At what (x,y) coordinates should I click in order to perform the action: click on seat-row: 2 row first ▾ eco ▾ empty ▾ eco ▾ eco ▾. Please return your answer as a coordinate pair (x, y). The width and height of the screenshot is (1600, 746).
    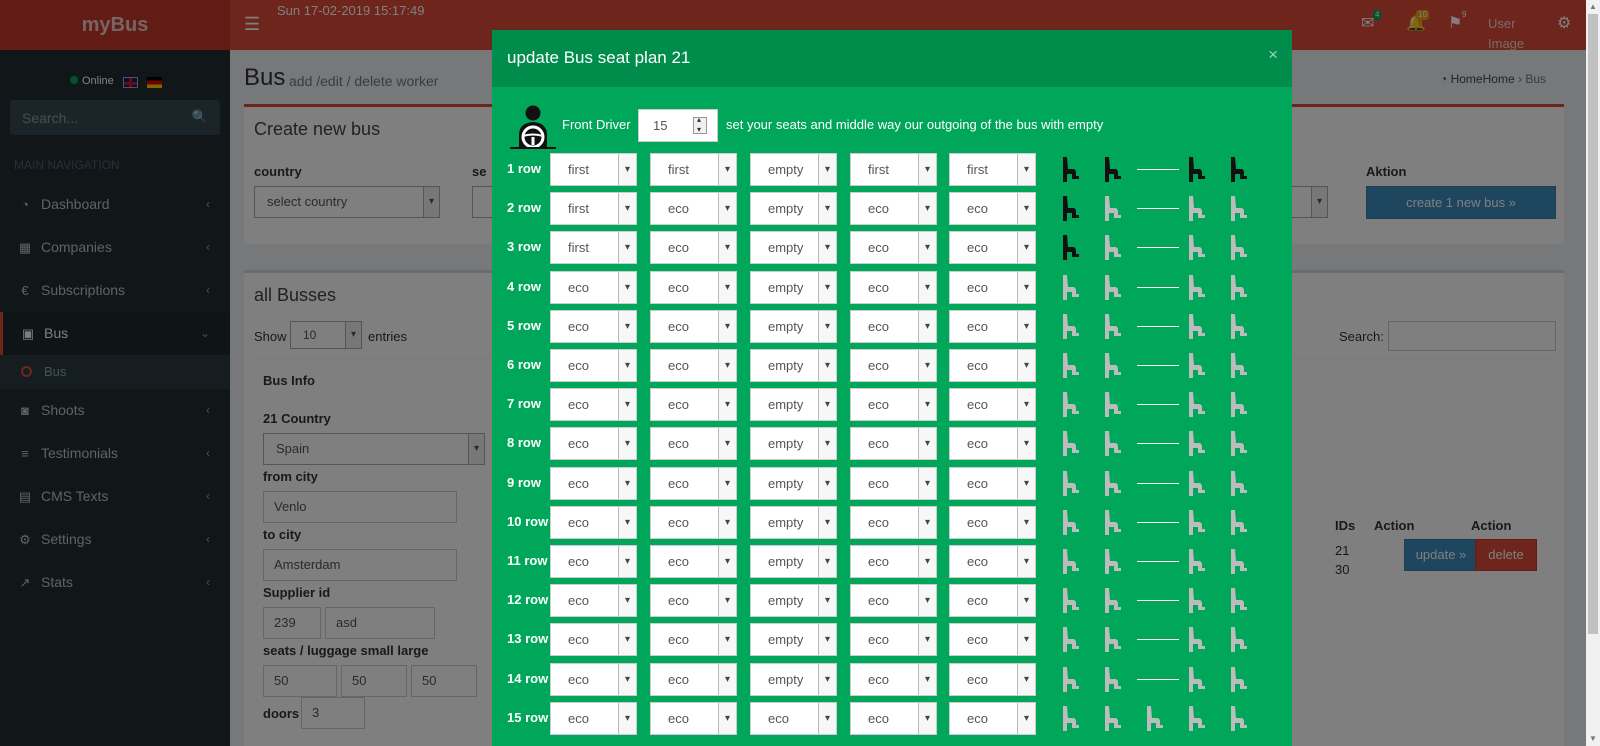
    Looking at the image, I should click on (892, 208).